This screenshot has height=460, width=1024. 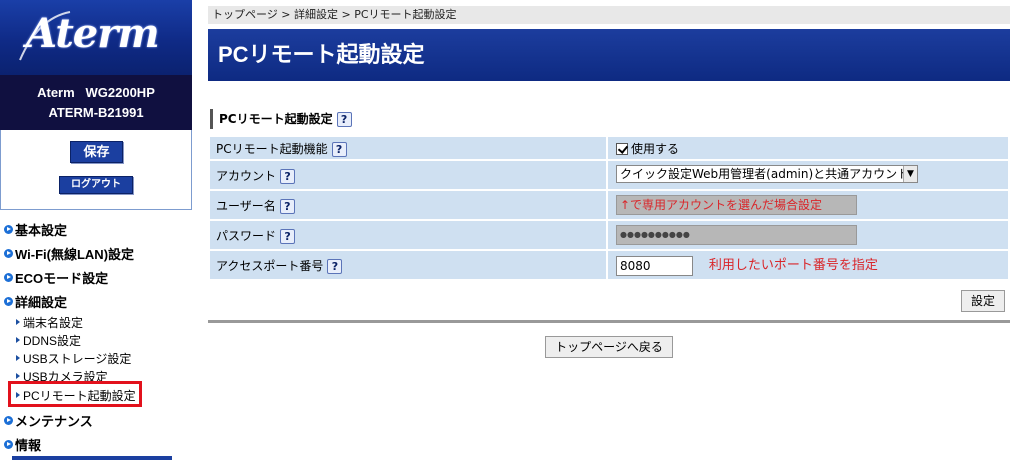 What do you see at coordinates (96, 112) in the screenshot?
I see `device-id: ATERM-B21991` at bounding box center [96, 112].